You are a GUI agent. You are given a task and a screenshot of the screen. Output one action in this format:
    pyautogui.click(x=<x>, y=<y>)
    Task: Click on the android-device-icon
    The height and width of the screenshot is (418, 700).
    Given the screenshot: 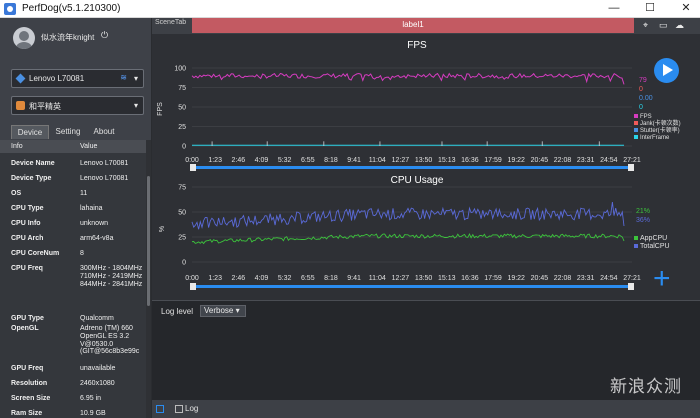 What is the action you would take?
    pyautogui.click(x=20, y=78)
    